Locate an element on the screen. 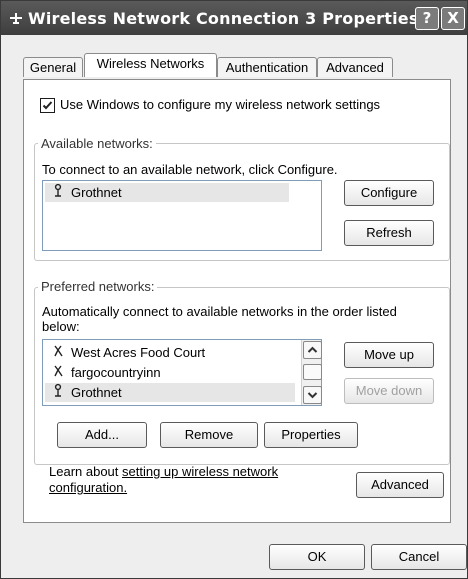  advanced-button: Advanced is located at coordinates (400, 485).